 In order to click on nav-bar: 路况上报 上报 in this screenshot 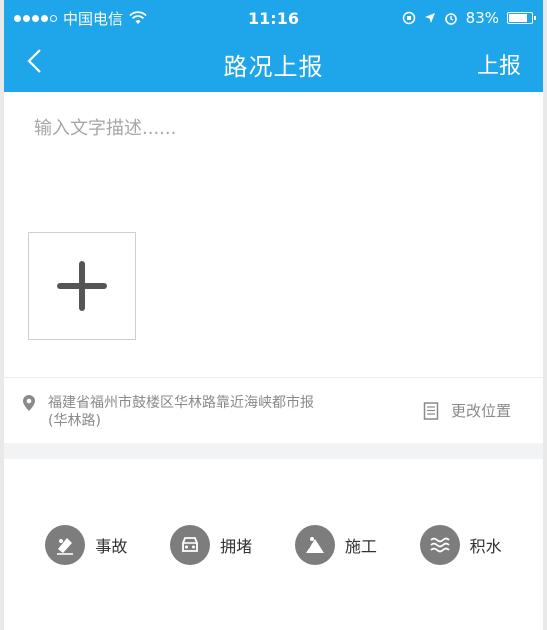, I will do `click(273, 64)`.